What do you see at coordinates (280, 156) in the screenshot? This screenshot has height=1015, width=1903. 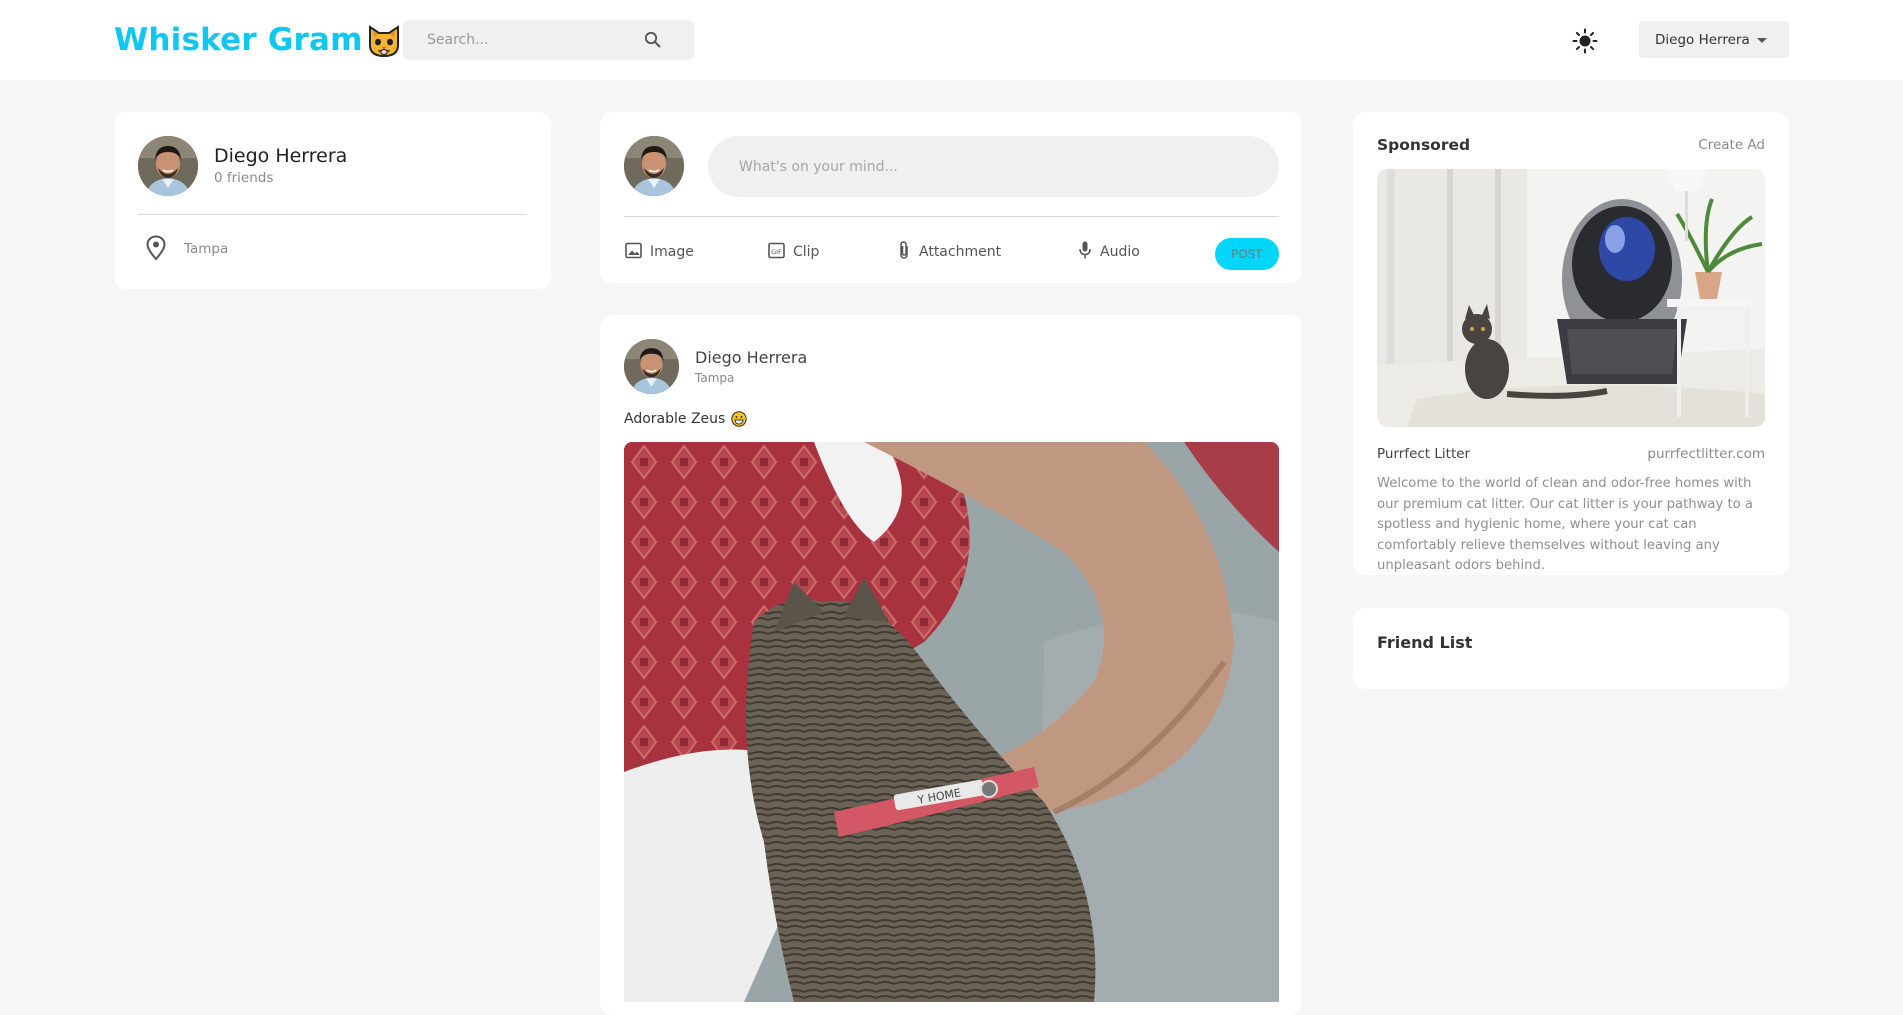 I see `profile-name: Diego Herrera` at bounding box center [280, 156].